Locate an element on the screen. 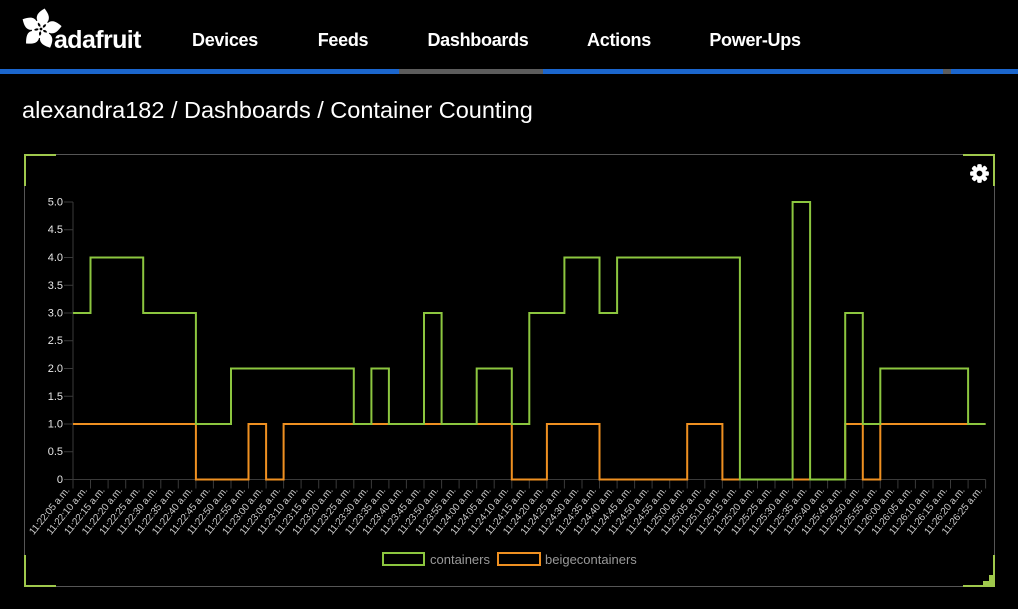 Image resolution: width=1018 pixels, height=609 pixels. svg-text: 5.0 is located at coordinates (55, 203).